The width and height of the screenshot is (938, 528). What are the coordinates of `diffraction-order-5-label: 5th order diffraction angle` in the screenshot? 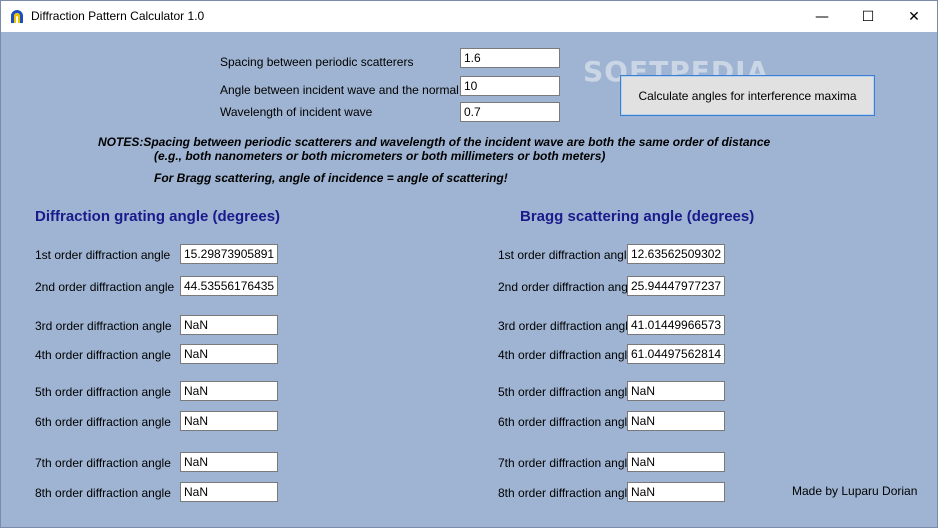 It's located at (103, 392).